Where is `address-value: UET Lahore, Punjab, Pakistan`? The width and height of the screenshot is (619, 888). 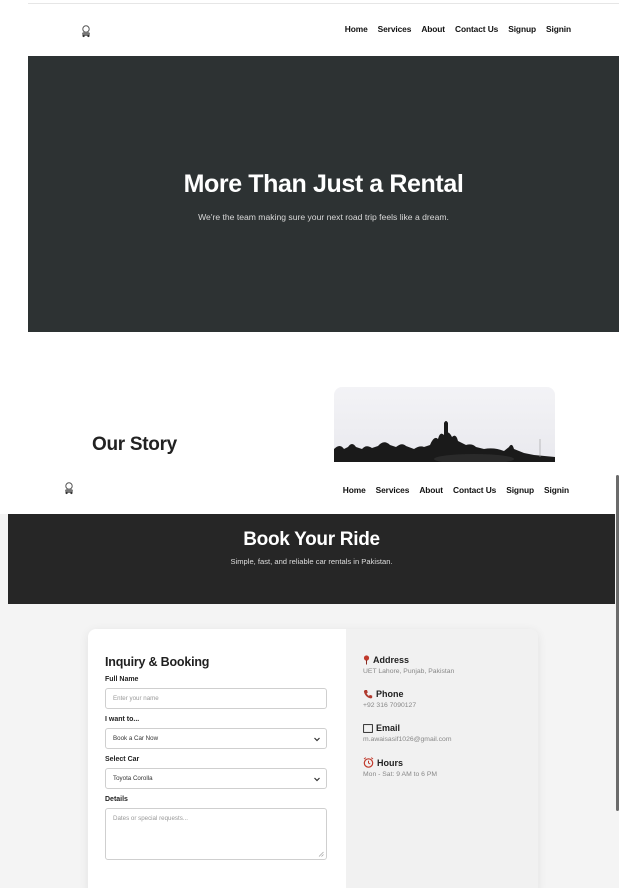 address-value: UET Lahore, Punjab, Pakistan is located at coordinates (409, 671).